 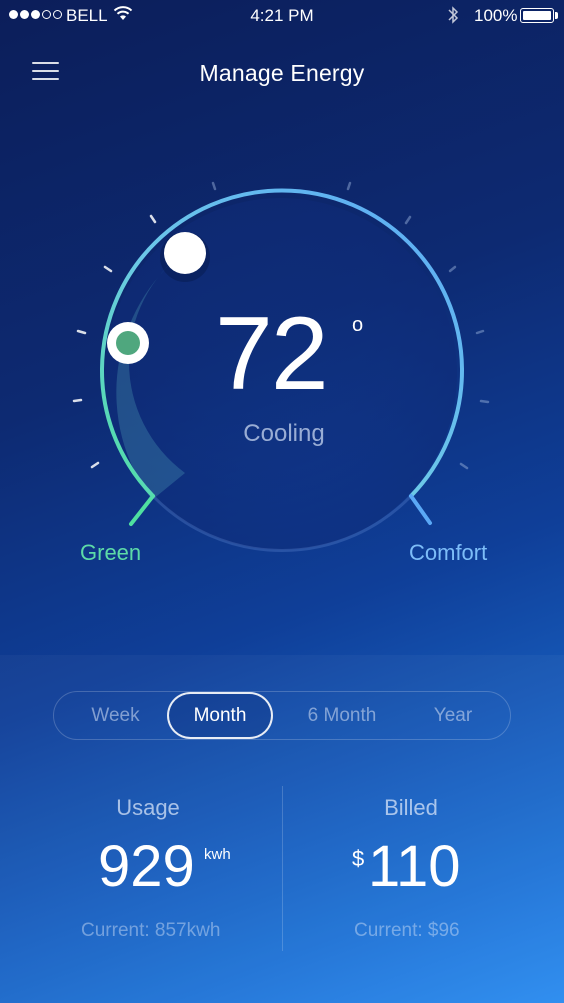 What do you see at coordinates (146, 866) in the screenshot?
I see `usage-value: 929` at bounding box center [146, 866].